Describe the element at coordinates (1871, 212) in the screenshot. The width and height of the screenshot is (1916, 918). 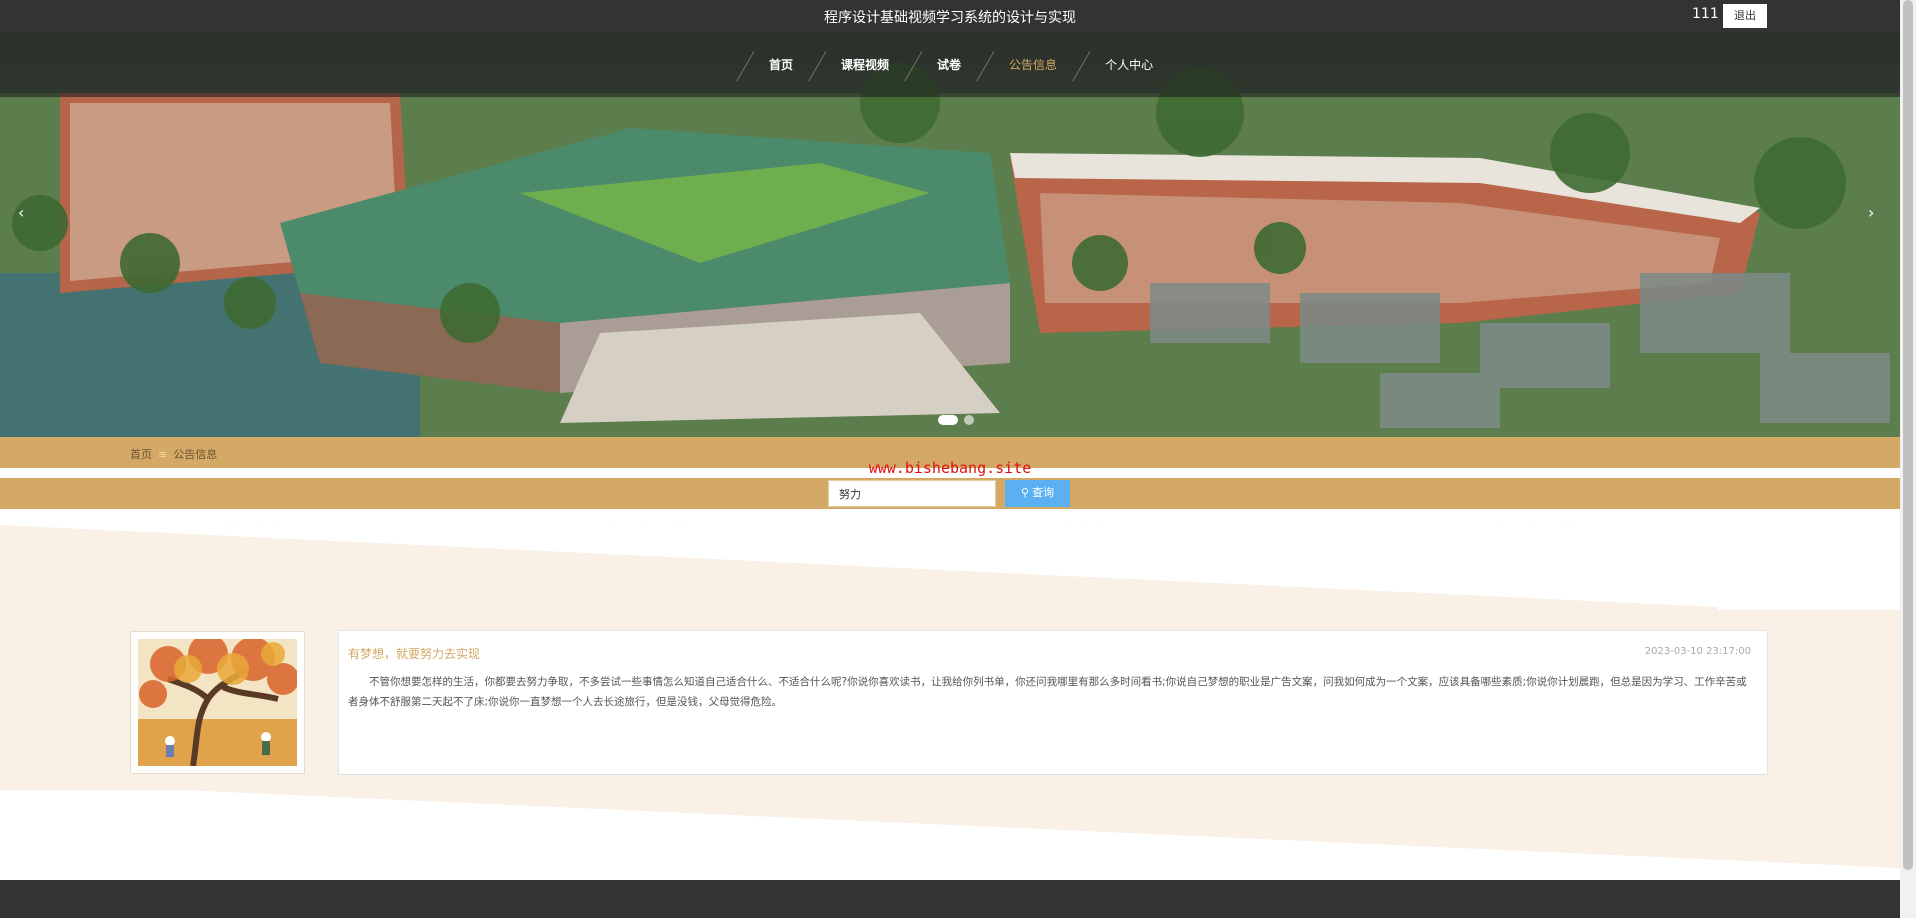
I see `carousel-next-icon: ›` at that location.